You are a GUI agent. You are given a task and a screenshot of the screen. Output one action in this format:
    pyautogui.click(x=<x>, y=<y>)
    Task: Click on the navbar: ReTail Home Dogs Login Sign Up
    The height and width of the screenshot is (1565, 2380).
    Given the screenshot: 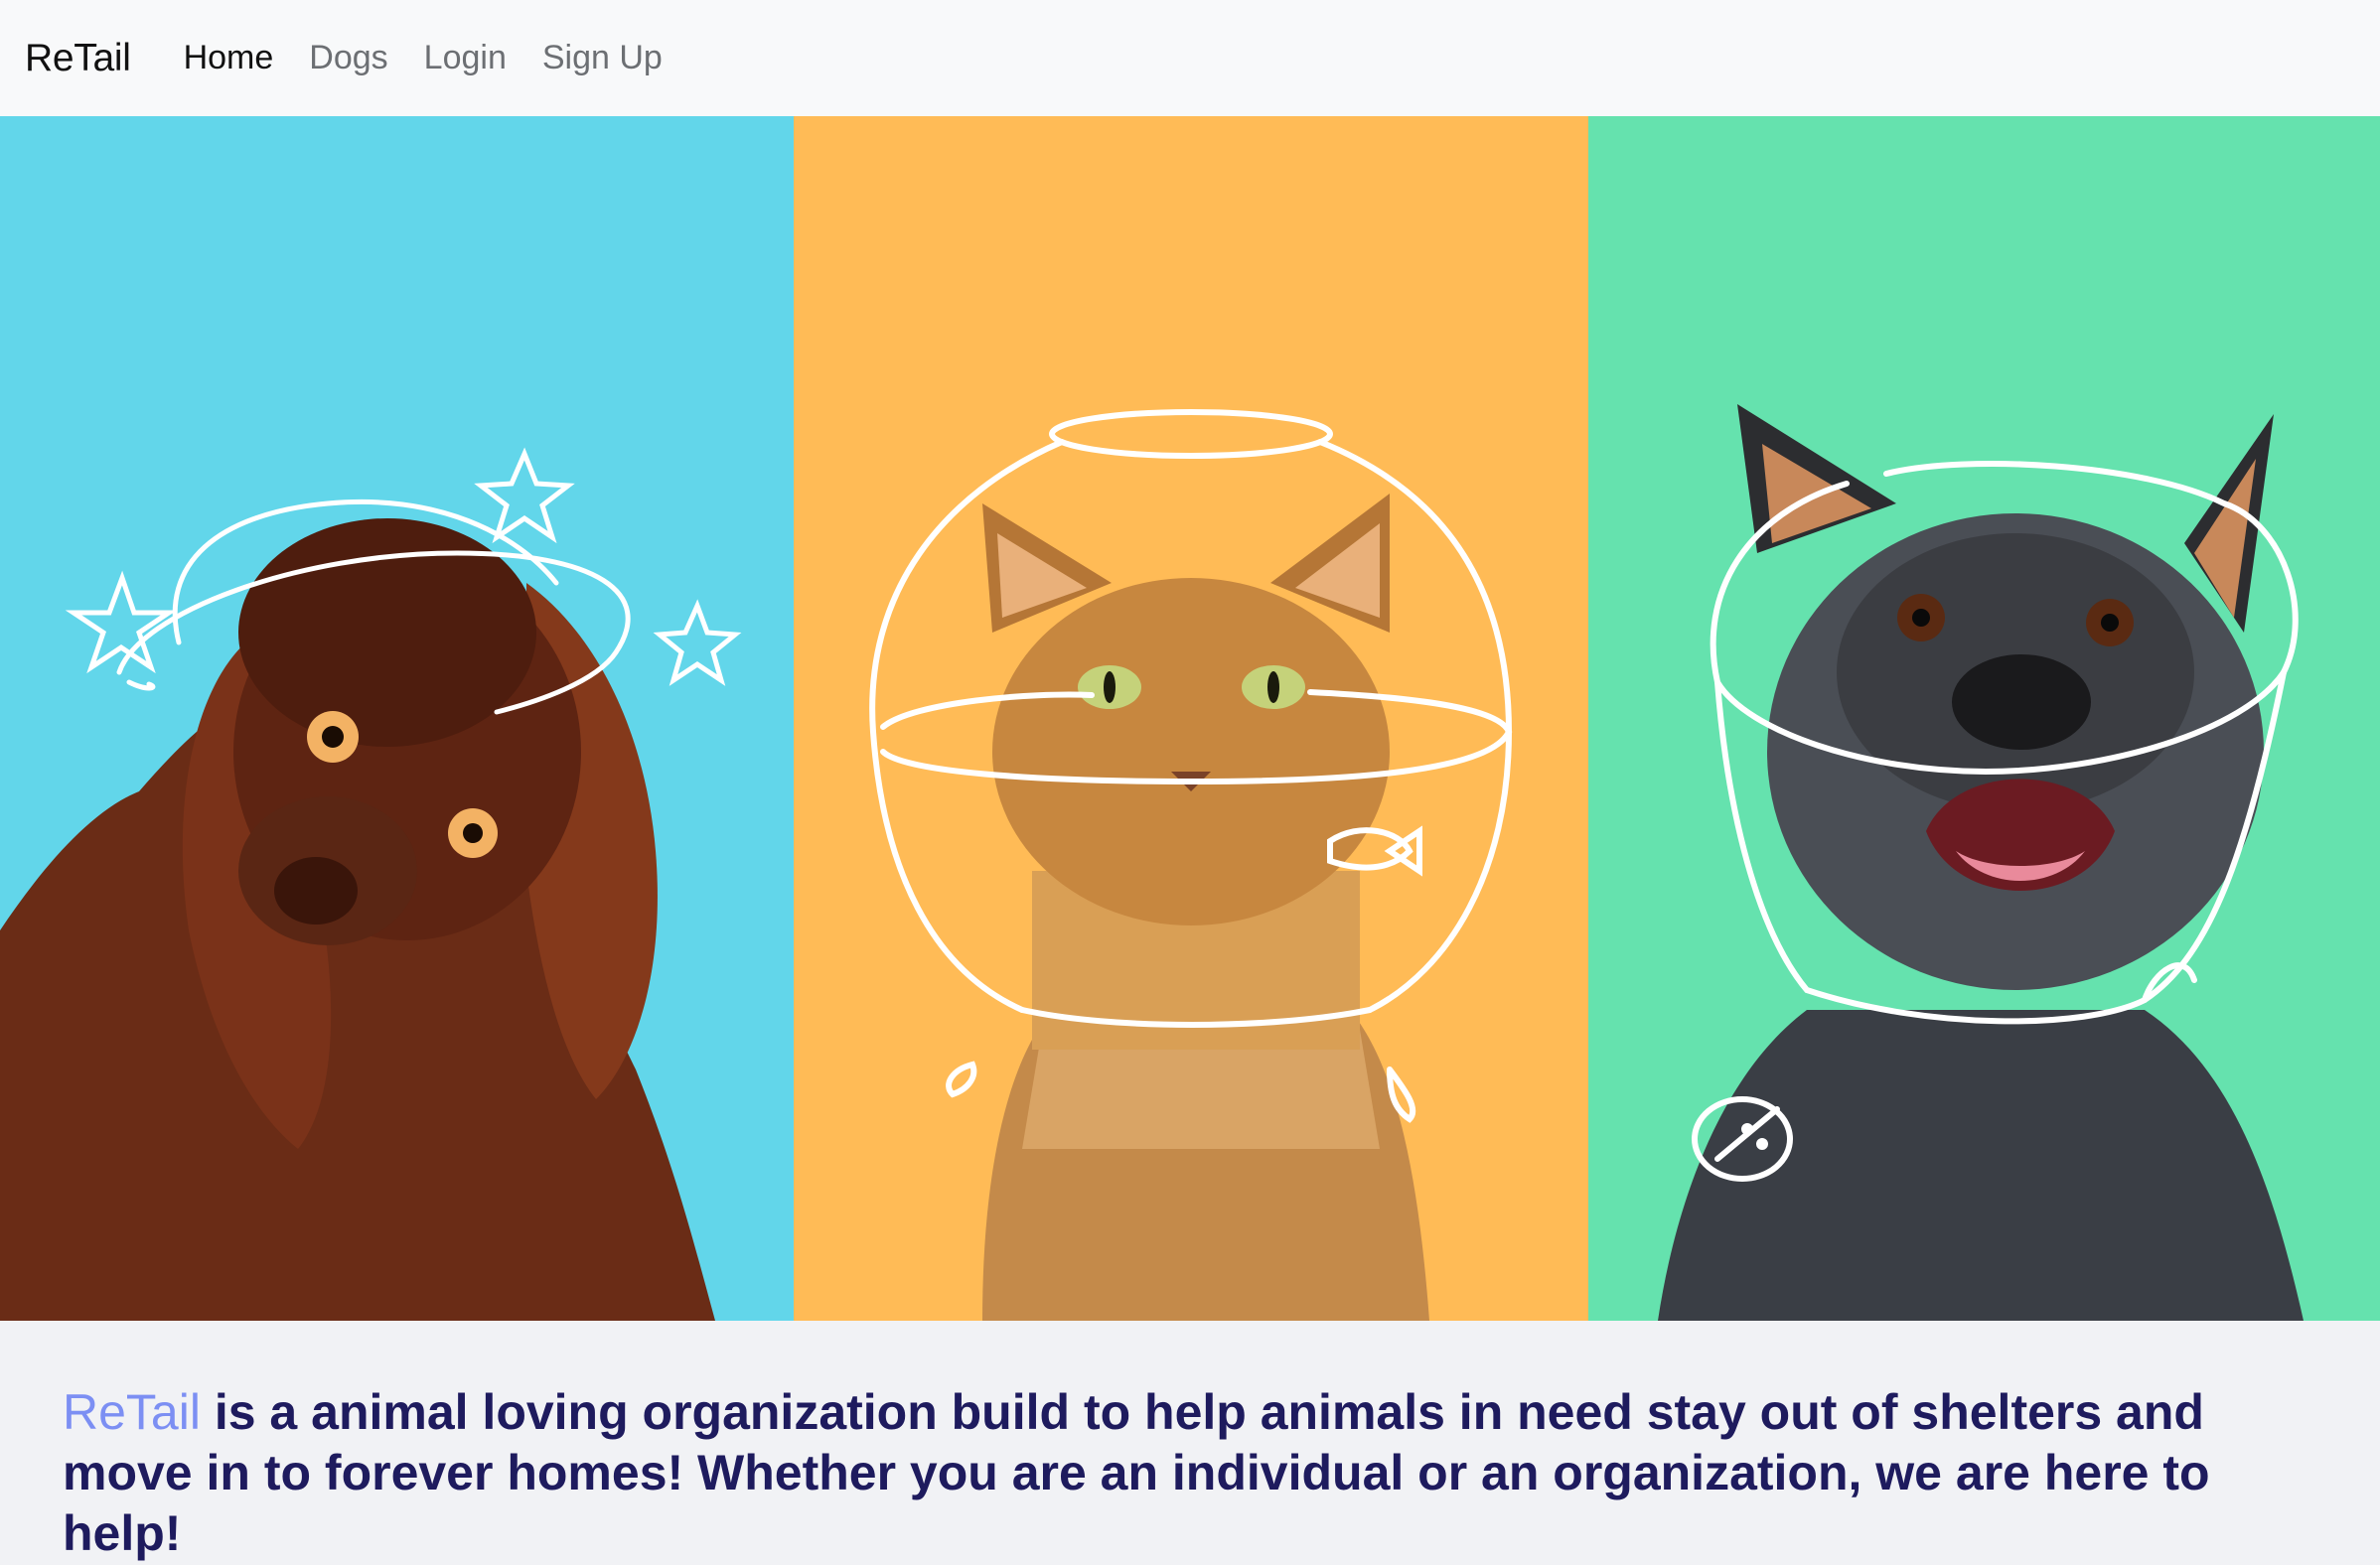 What is the action you would take?
    pyautogui.click(x=1190, y=58)
    